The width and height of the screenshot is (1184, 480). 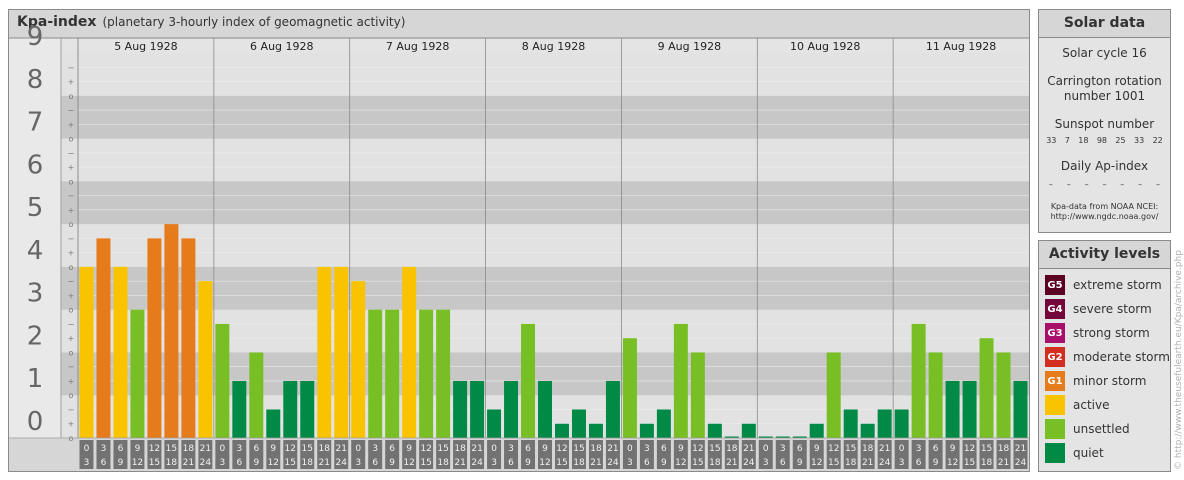 I want to click on sunspot-value: 98, so click(x=1102, y=140).